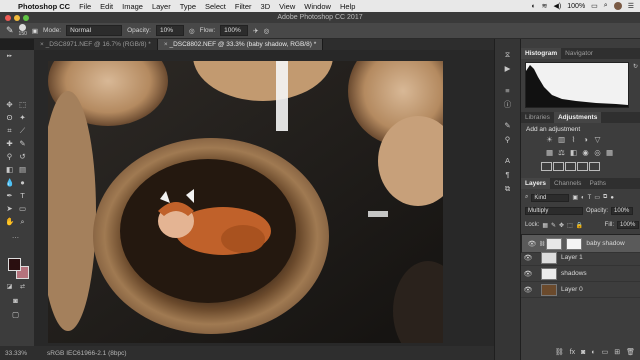 The height and width of the screenshot is (360, 640). What do you see at coordinates (507, 160) in the screenshot?
I see `character-panel-icon: A` at bounding box center [507, 160].